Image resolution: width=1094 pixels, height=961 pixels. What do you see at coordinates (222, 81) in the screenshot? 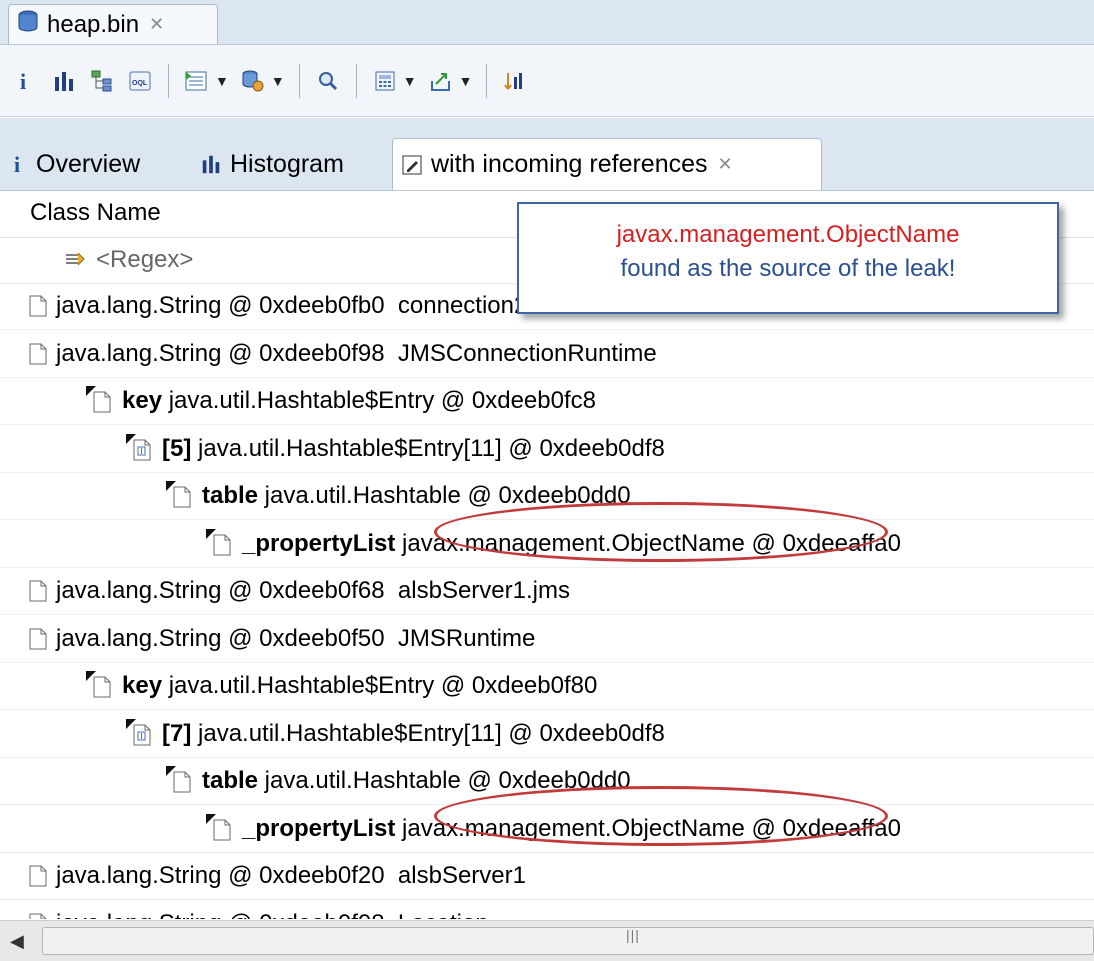
I see `reports-dropdown-icon: ▼` at bounding box center [222, 81].